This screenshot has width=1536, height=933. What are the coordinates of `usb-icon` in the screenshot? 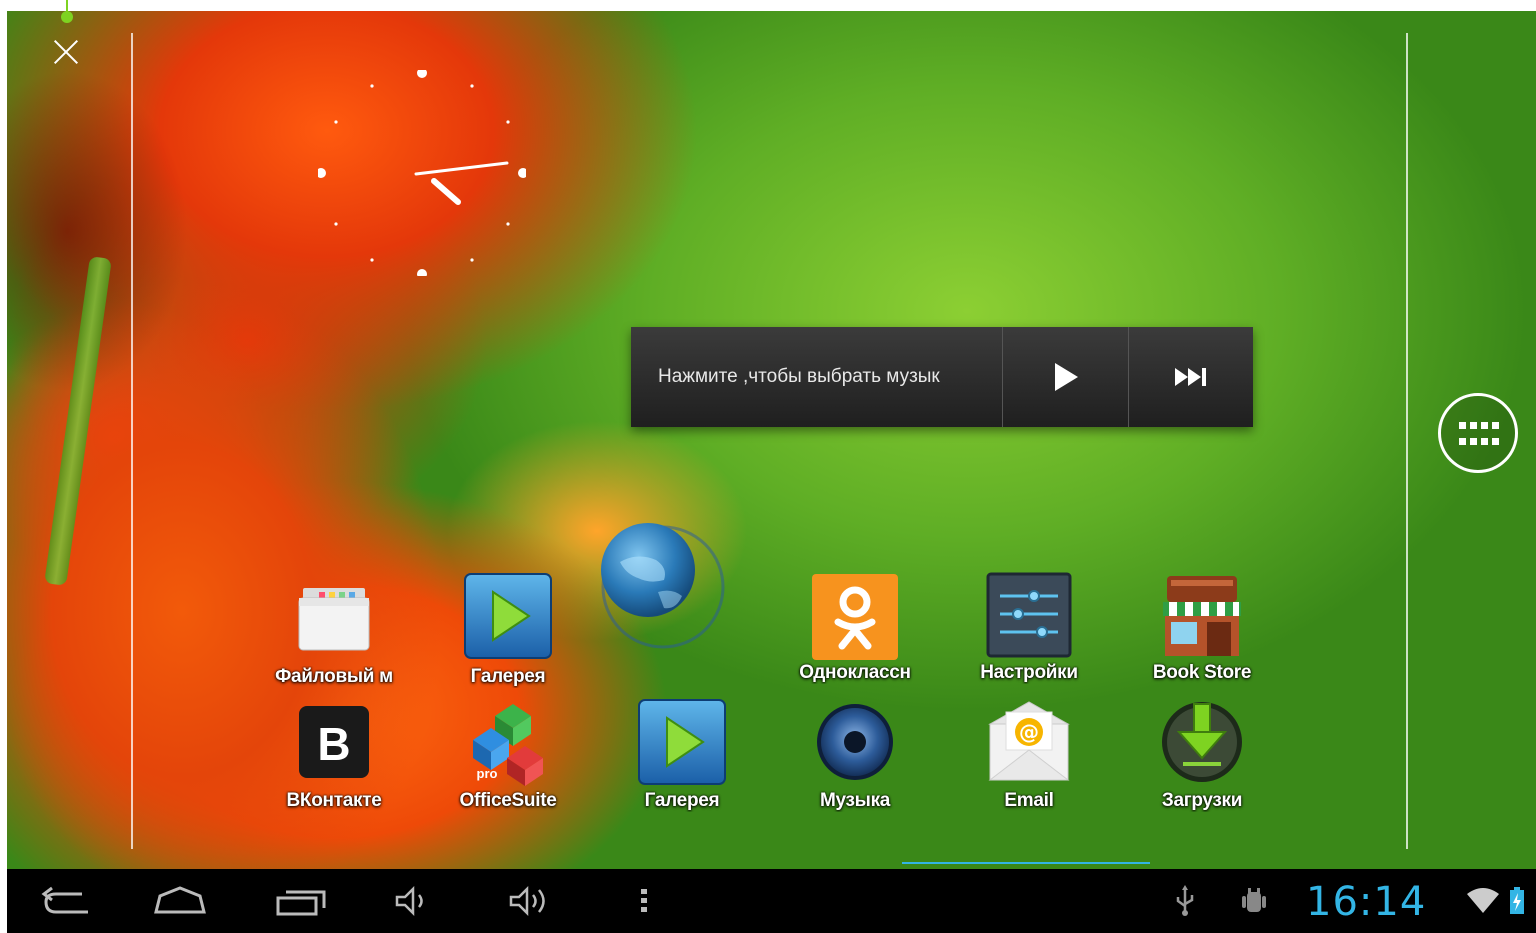 It's located at (1185, 900).